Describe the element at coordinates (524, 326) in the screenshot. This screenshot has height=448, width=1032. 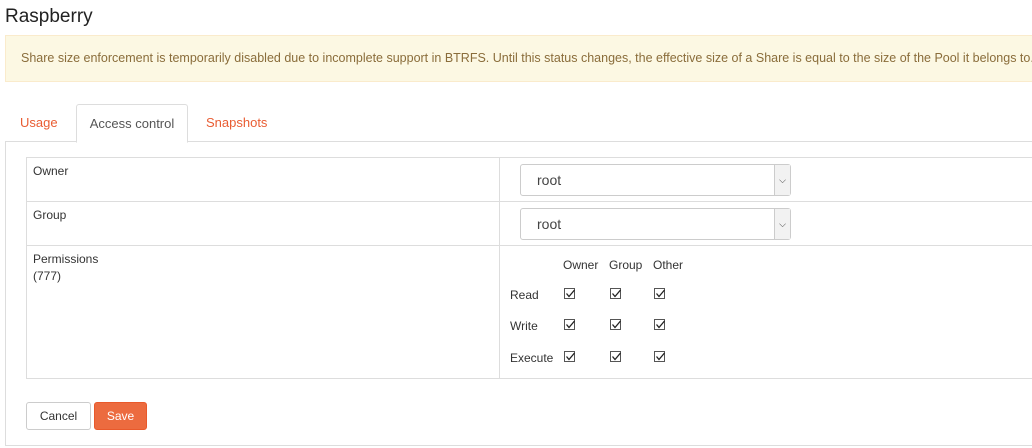
I see `perm-row-write: Write` at that location.